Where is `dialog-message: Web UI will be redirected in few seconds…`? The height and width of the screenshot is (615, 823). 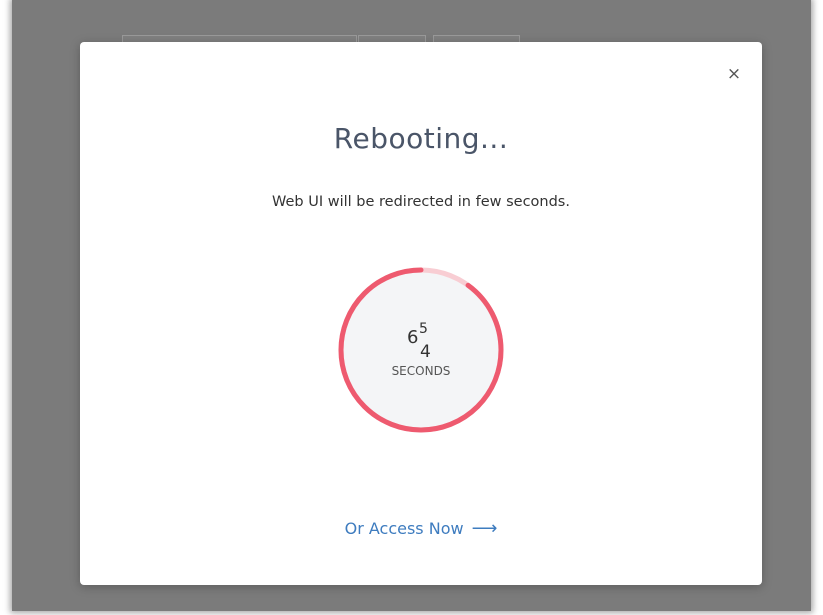
dialog-message: Web UI will be redirected in few seconds… is located at coordinates (421, 202).